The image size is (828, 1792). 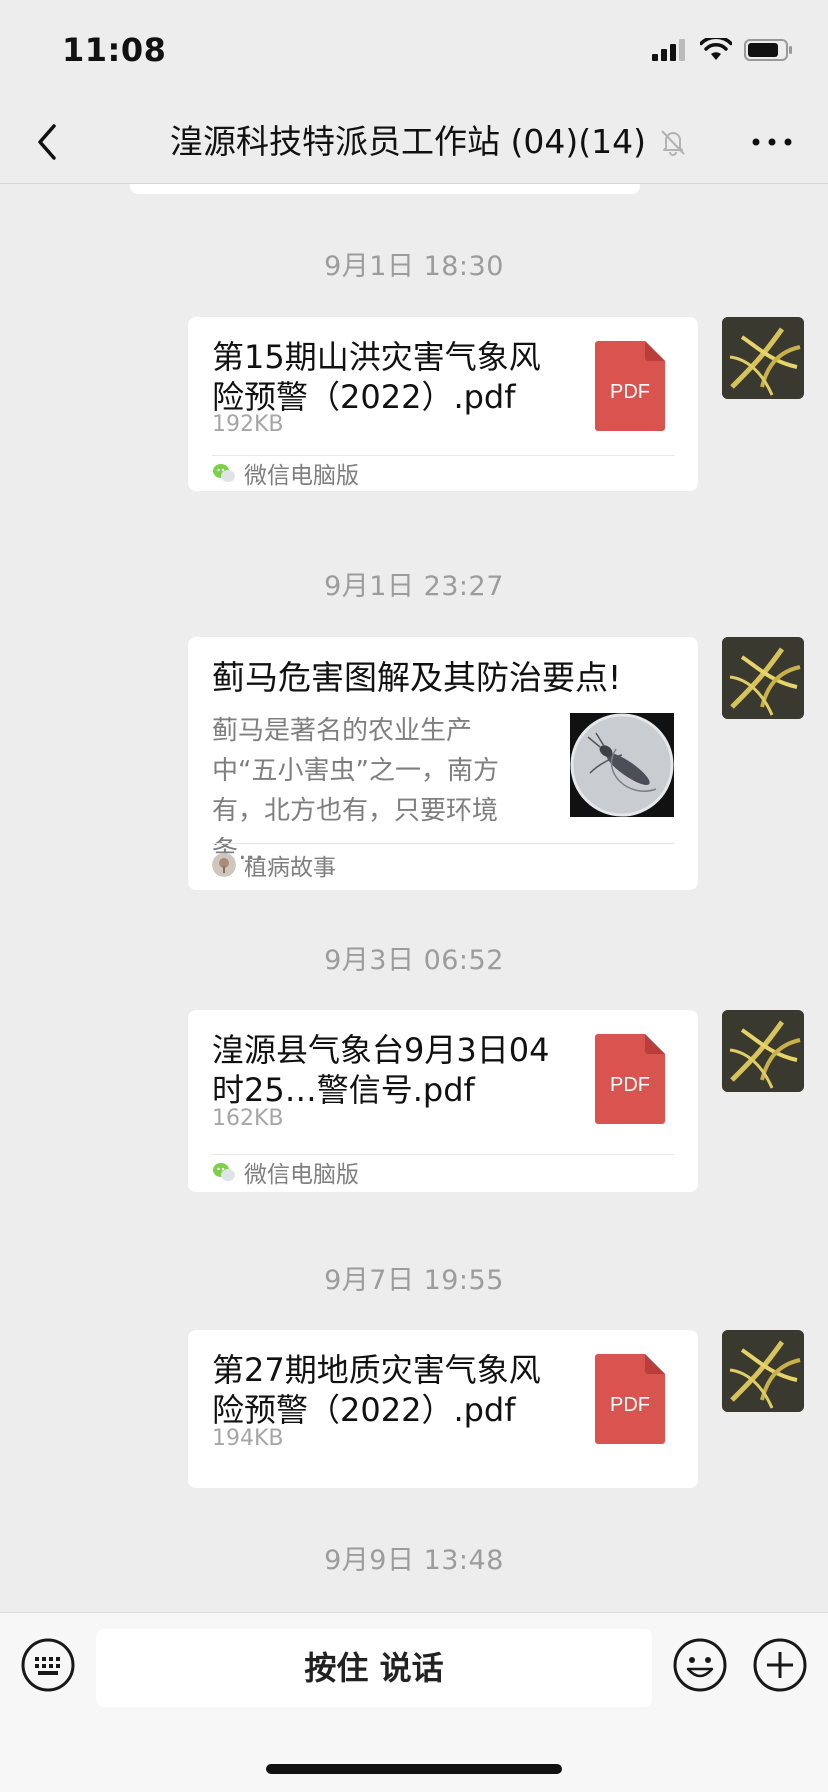 I want to click on file-message-card: 第27期地质灾害气象风险预警（2022）.pdf 194KB PDF, so click(x=443, y=1409).